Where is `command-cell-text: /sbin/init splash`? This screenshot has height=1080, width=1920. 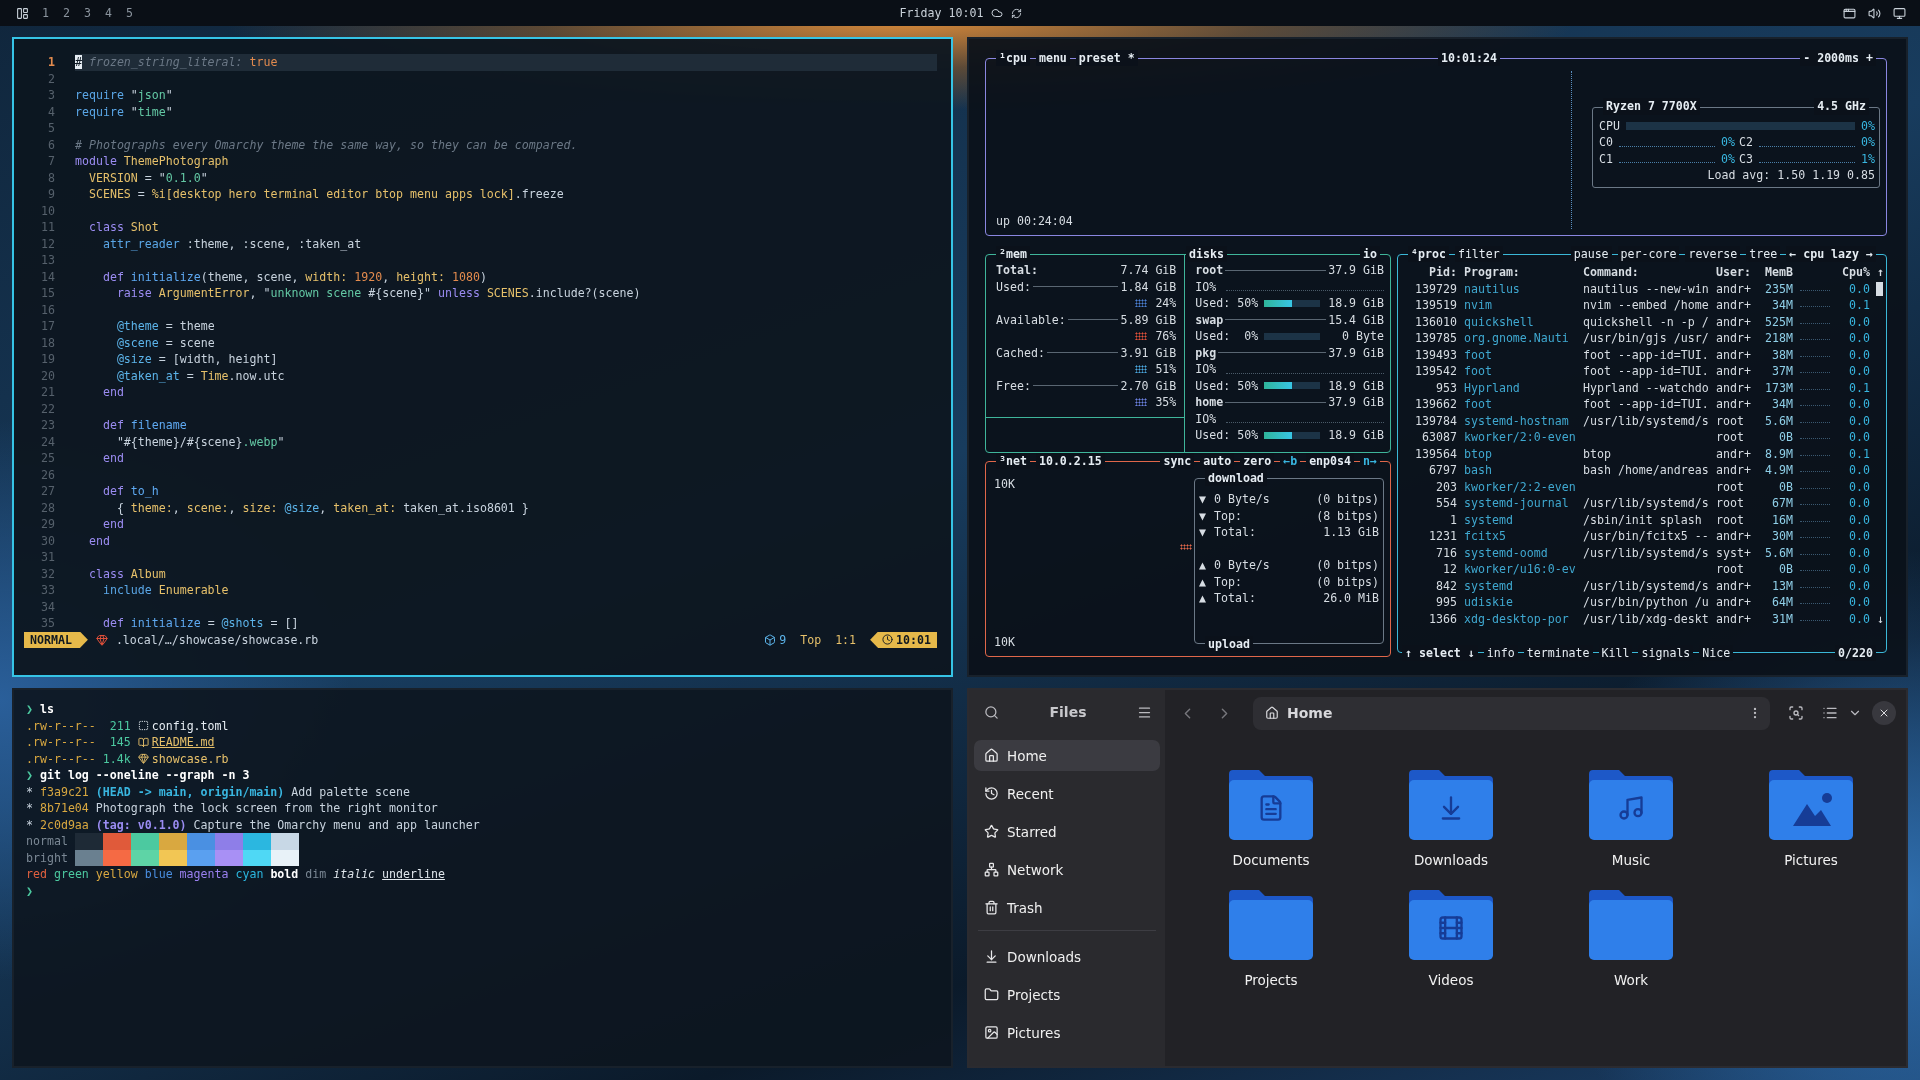 command-cell-text: /sbin/init splash is located at coordinates (1643, 519).